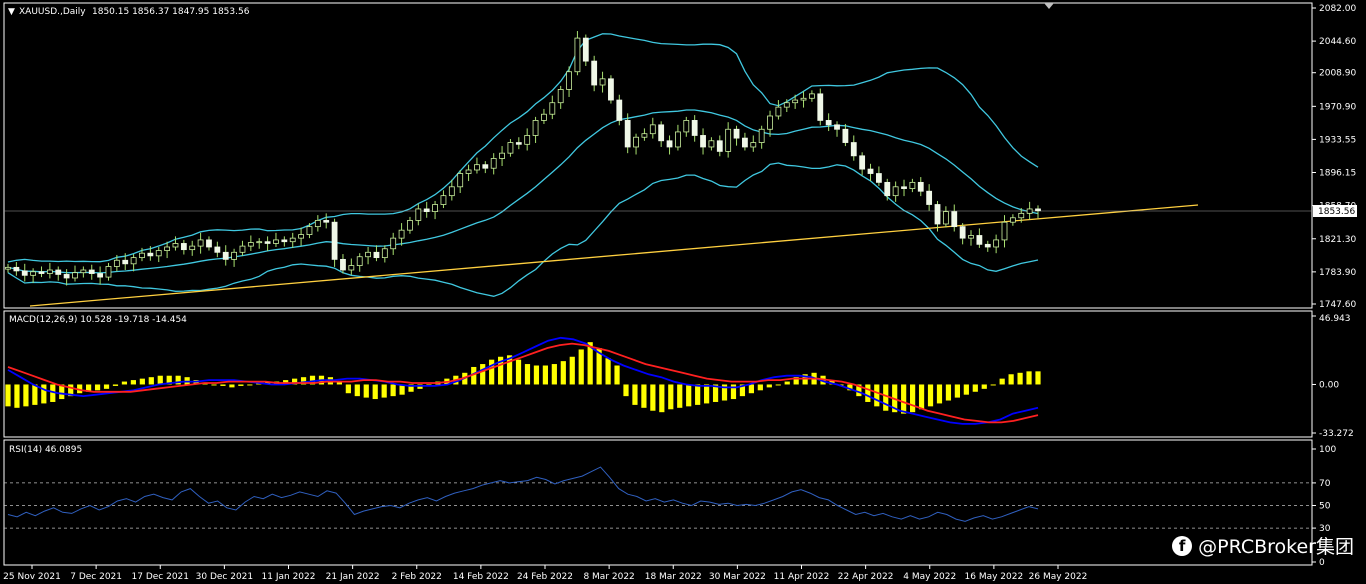 This screenshot has height=584, width=1366. I want to click on date-tick-label: 8 Mar 2022, so click(608, 577).